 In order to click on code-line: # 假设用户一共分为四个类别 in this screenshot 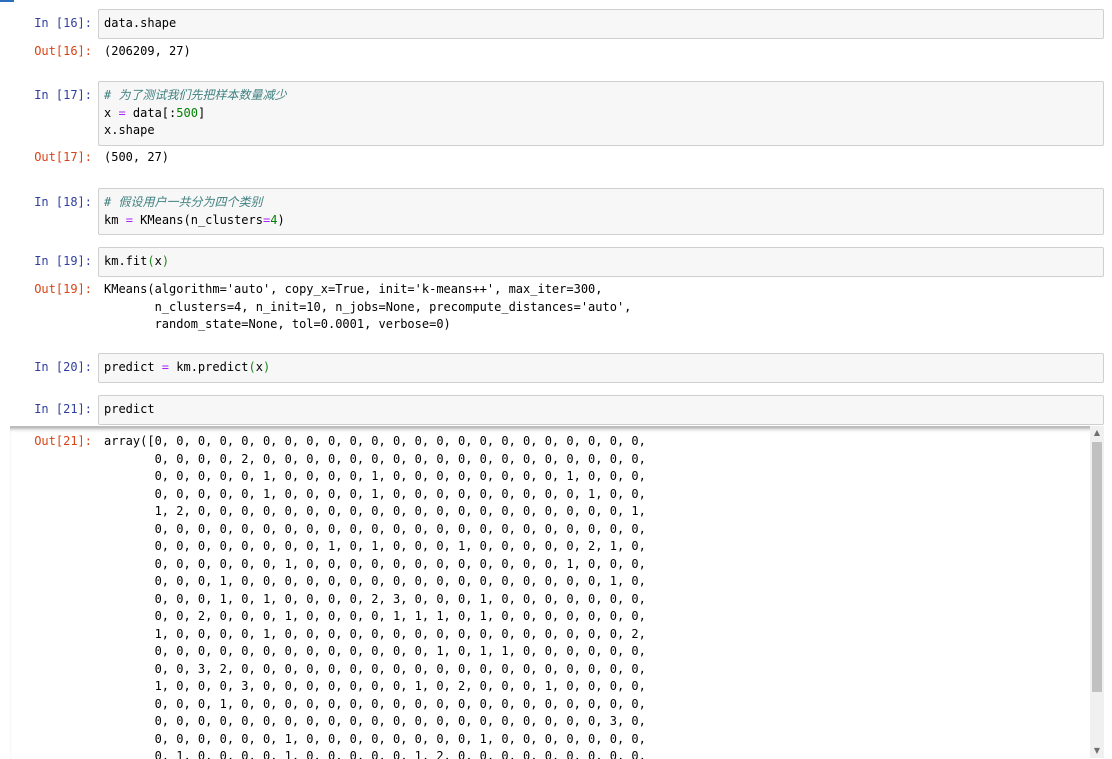, I will do `click(601, 203)`.